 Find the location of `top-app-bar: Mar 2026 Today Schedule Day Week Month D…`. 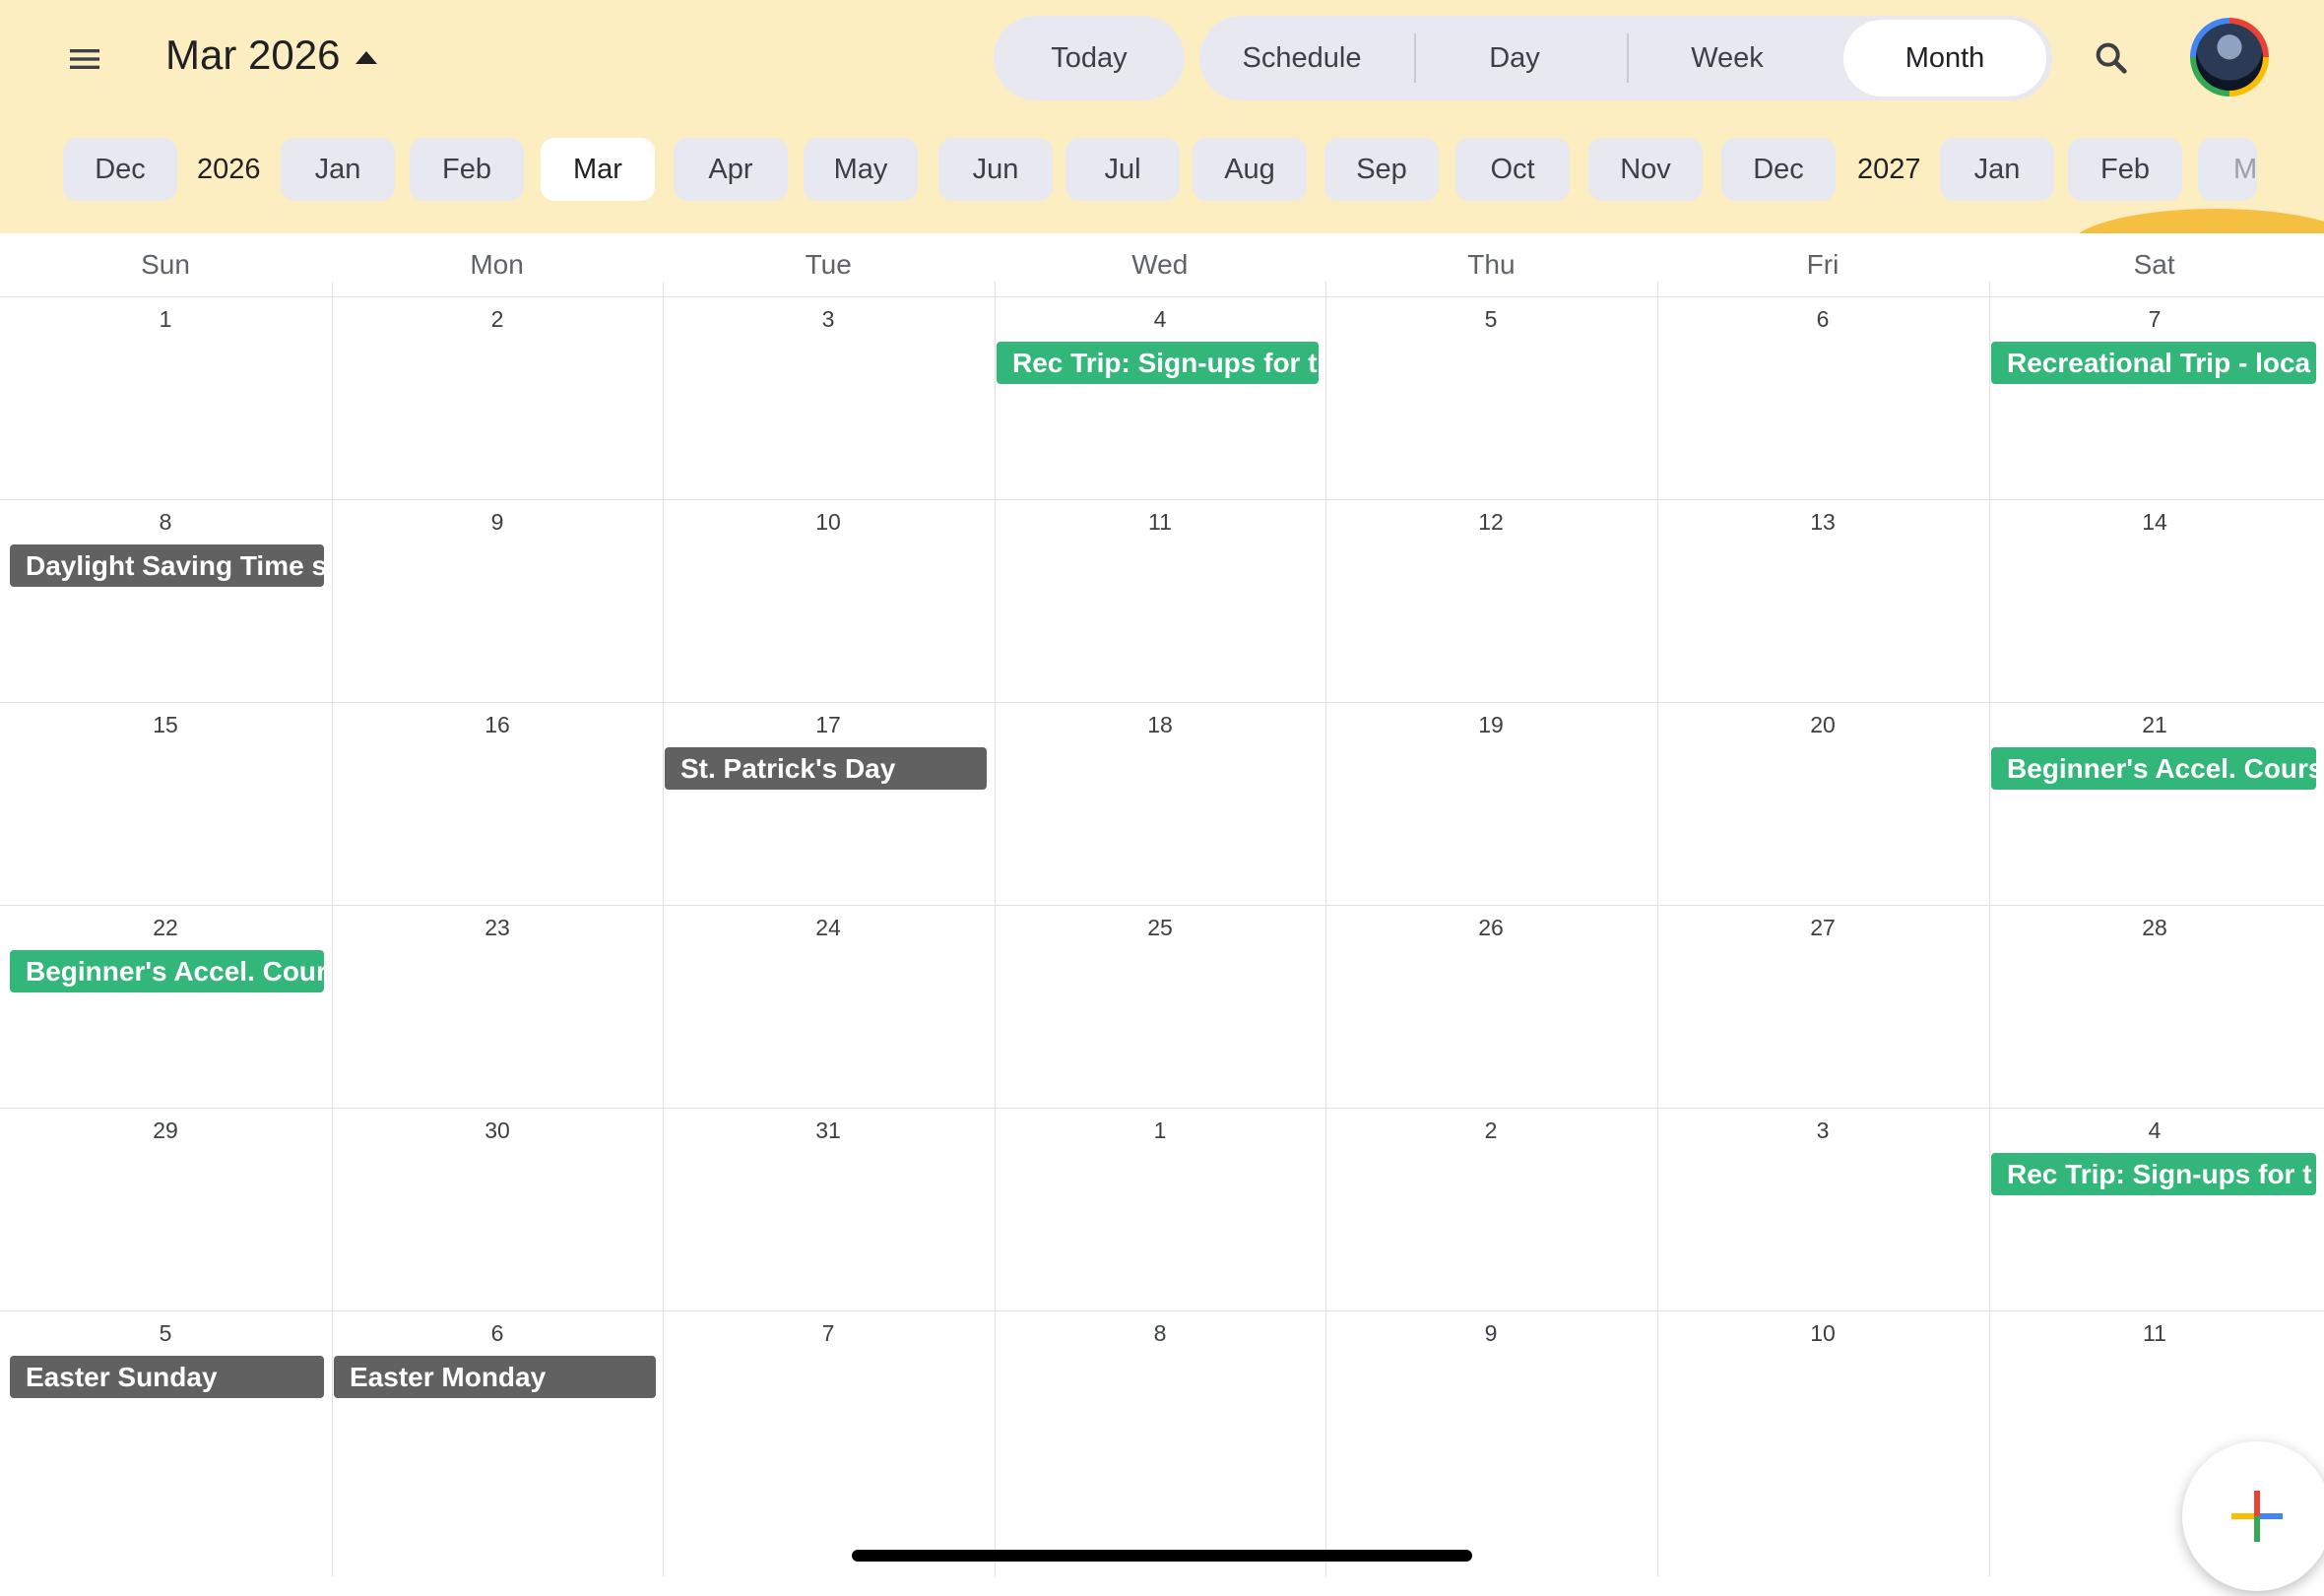

top-app-bar: Mar 2026 Today Schedule Day Week Month D… is located at coordinates (1162, 116).